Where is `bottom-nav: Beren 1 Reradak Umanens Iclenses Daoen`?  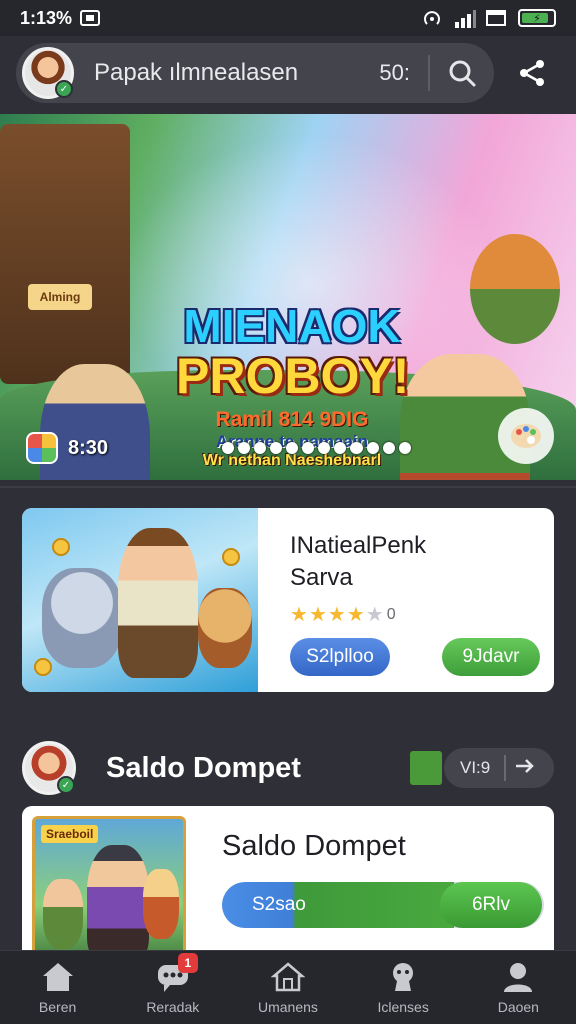
bottom-nav: Beren 1 Reradak Umanens Iclenses Daoen is located at coordinates (288, 987).